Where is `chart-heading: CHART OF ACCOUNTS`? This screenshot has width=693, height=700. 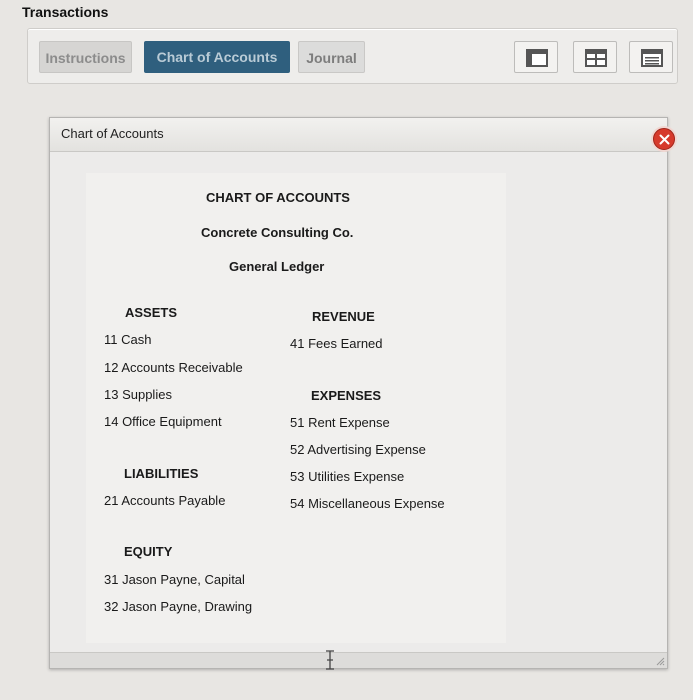 chart-heading: CHART OF ACCOUNTS is located at coordinates (278, 197).